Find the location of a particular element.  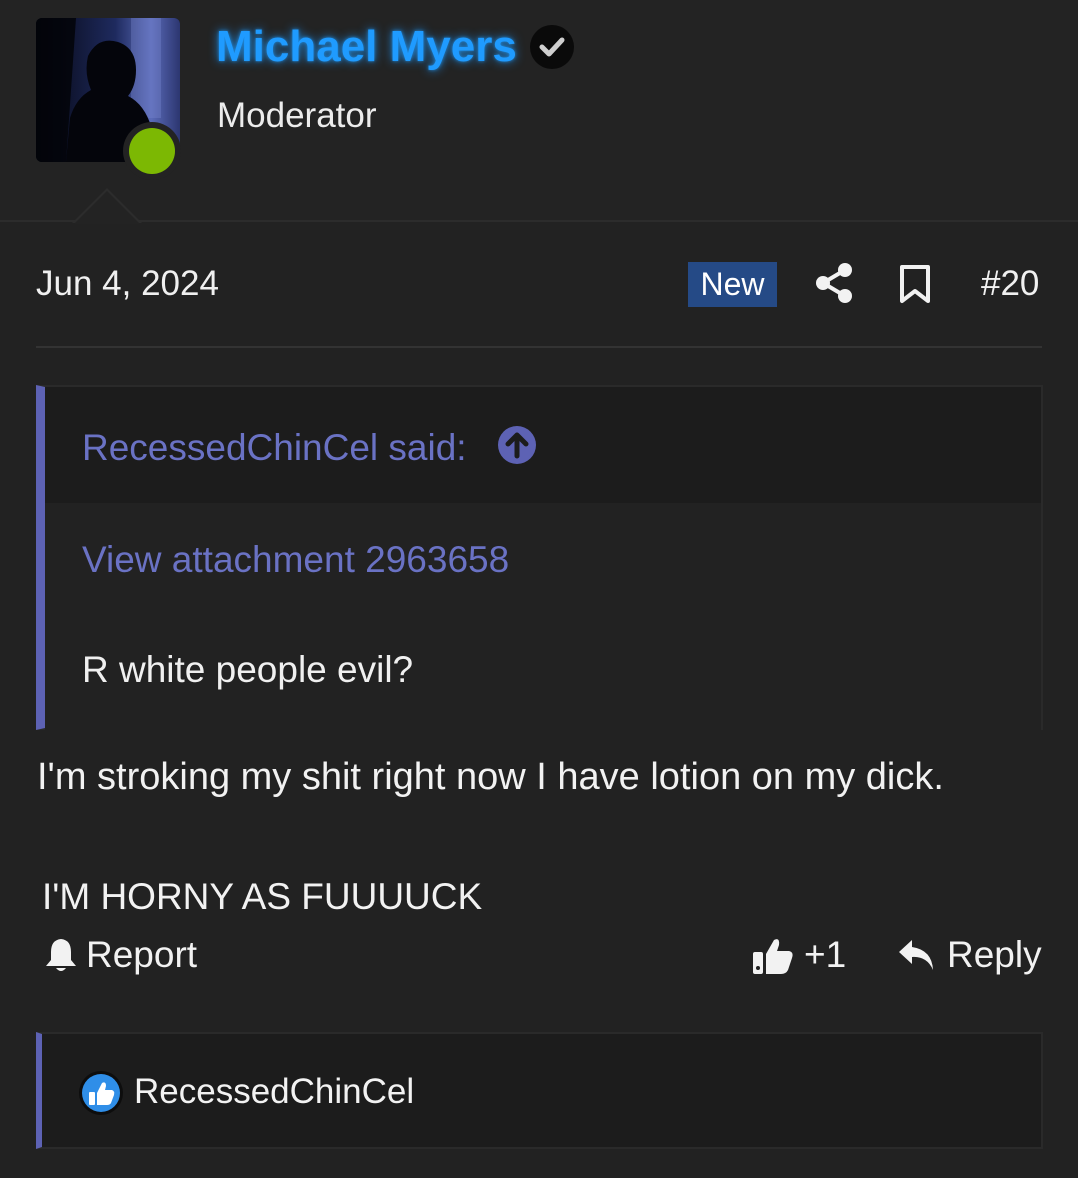

share-icon is located at coordinates (834, 283).